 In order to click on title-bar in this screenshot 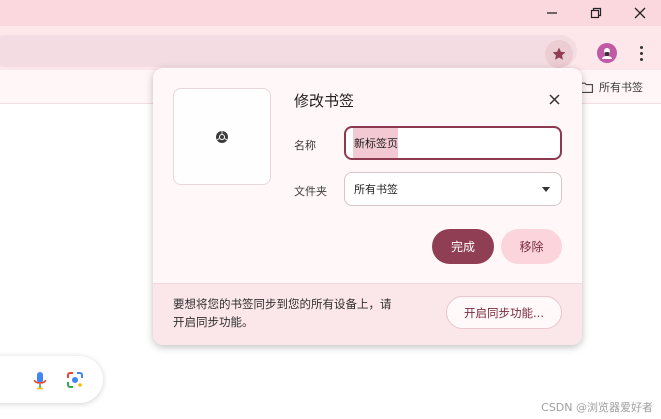, I will do `click(330, 13)`.